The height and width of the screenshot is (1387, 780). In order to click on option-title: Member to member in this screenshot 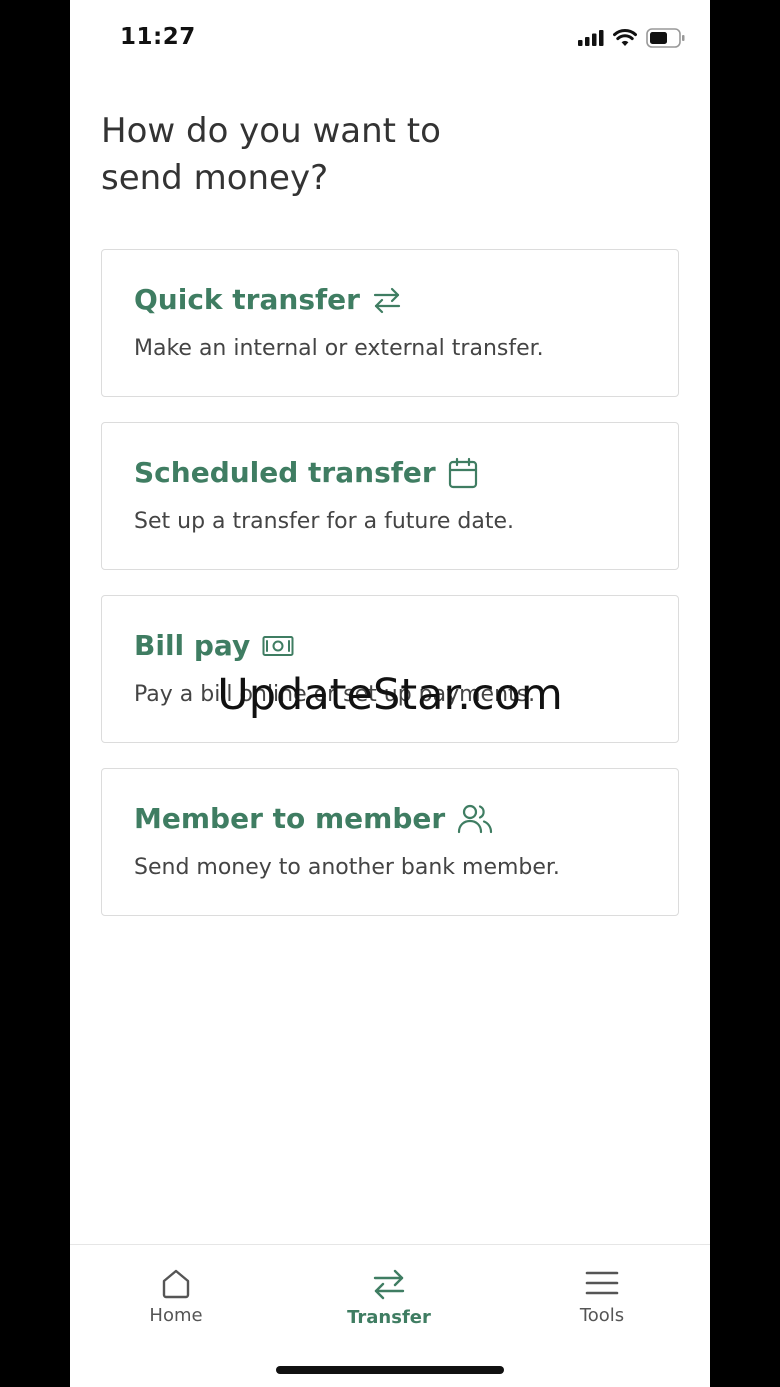, I will do `click(290, 818)`.